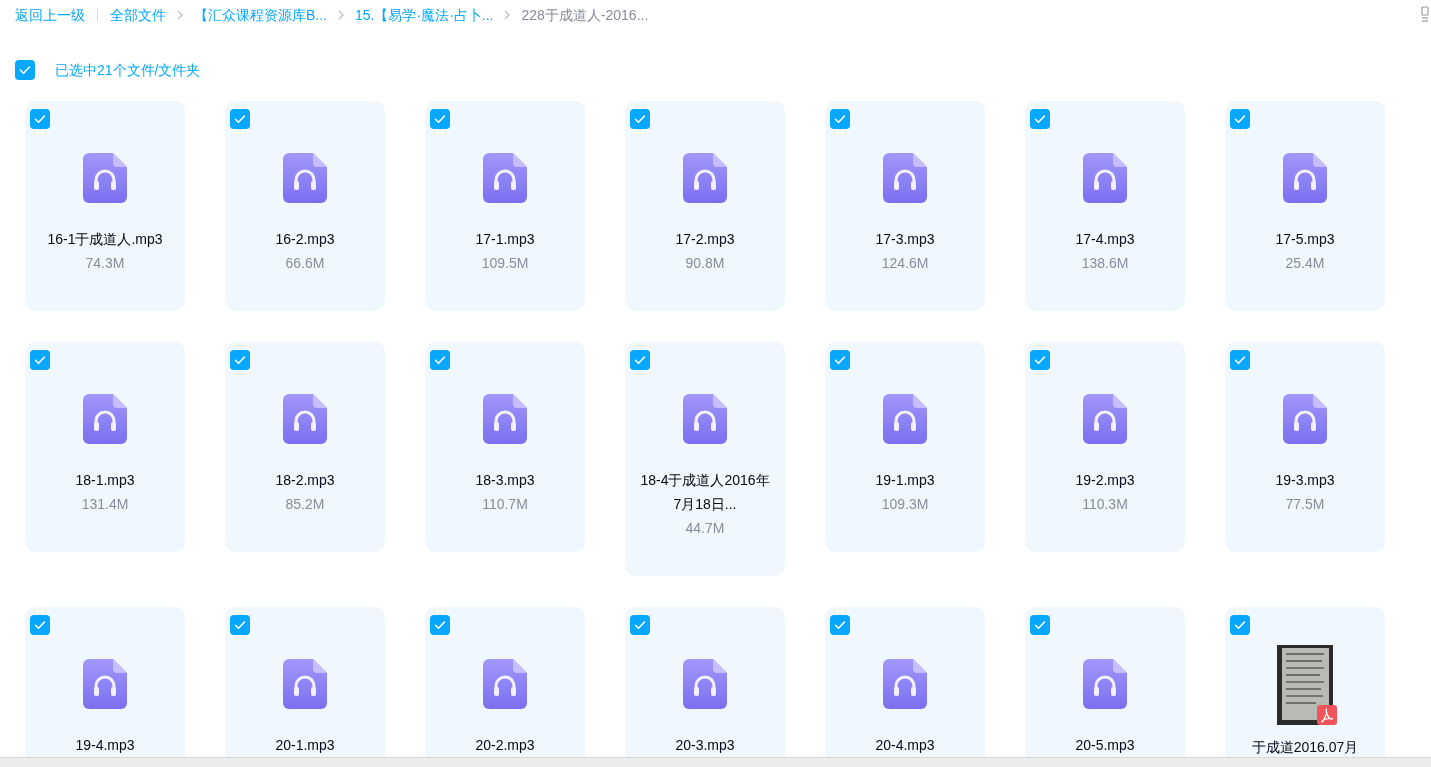 The width and height of the screenshot is (1431, 767). What do you see at coordinates (1305, 504) in the screenshot?
I see `file-size: 77.5M` at bounding box center [1305, 504].